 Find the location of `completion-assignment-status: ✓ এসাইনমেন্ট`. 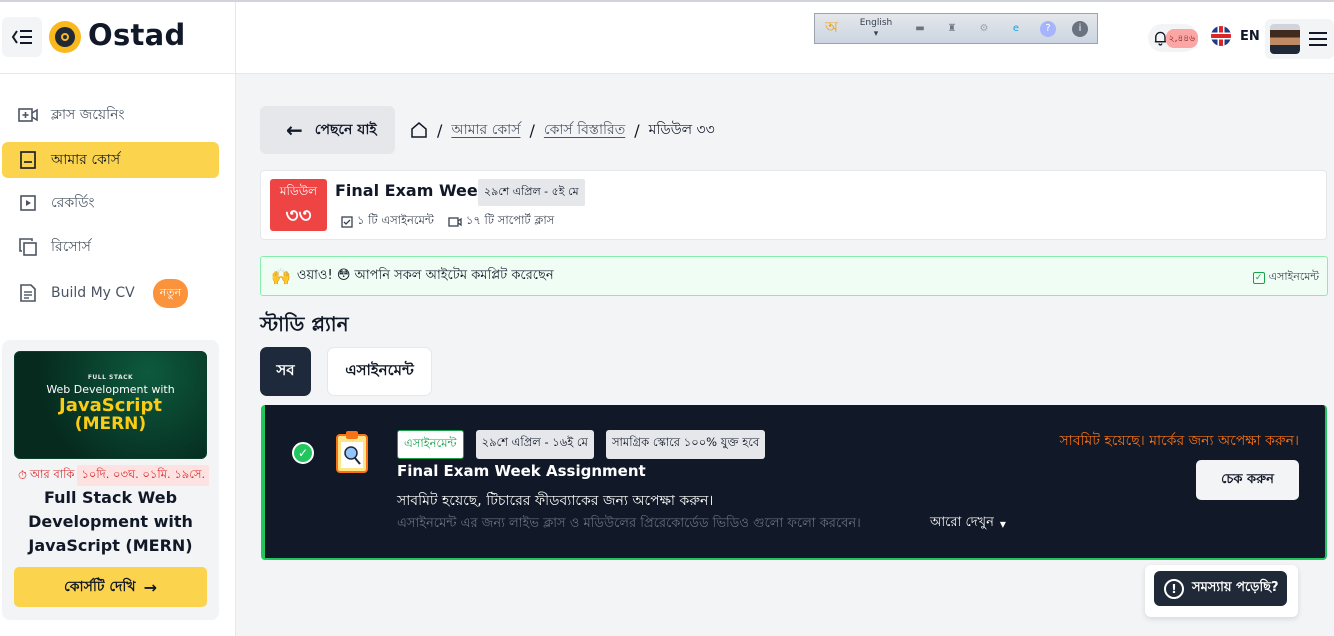

completion-assignment-status: ✓ এসাইনমেন্ট is located at coordinates (1285, 277).